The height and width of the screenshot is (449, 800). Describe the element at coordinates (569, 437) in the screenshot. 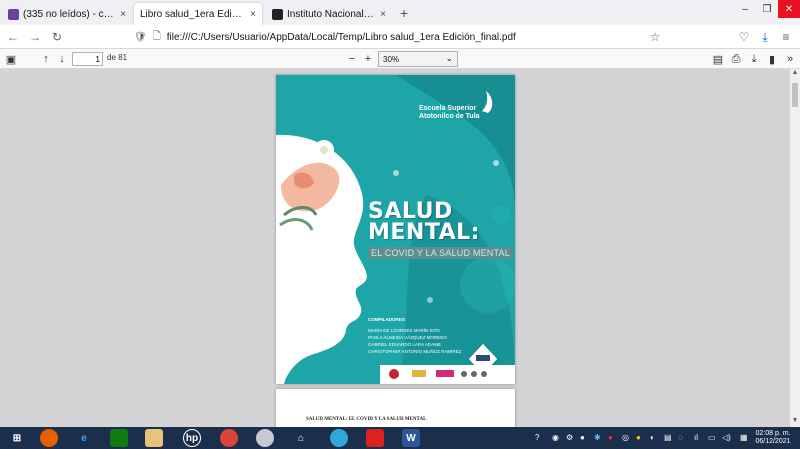

I see `tray-icon: ⚙` at that location.